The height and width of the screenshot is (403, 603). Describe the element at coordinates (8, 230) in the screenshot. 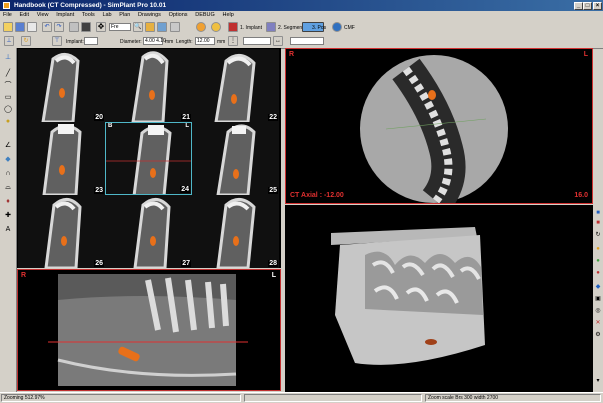

I see `text-tool-icon: A` at that location.